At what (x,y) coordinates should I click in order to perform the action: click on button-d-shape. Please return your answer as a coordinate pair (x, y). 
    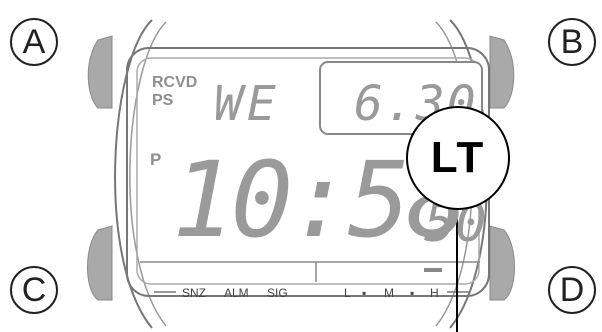
    Looking at the image, I should click on (502, 263).